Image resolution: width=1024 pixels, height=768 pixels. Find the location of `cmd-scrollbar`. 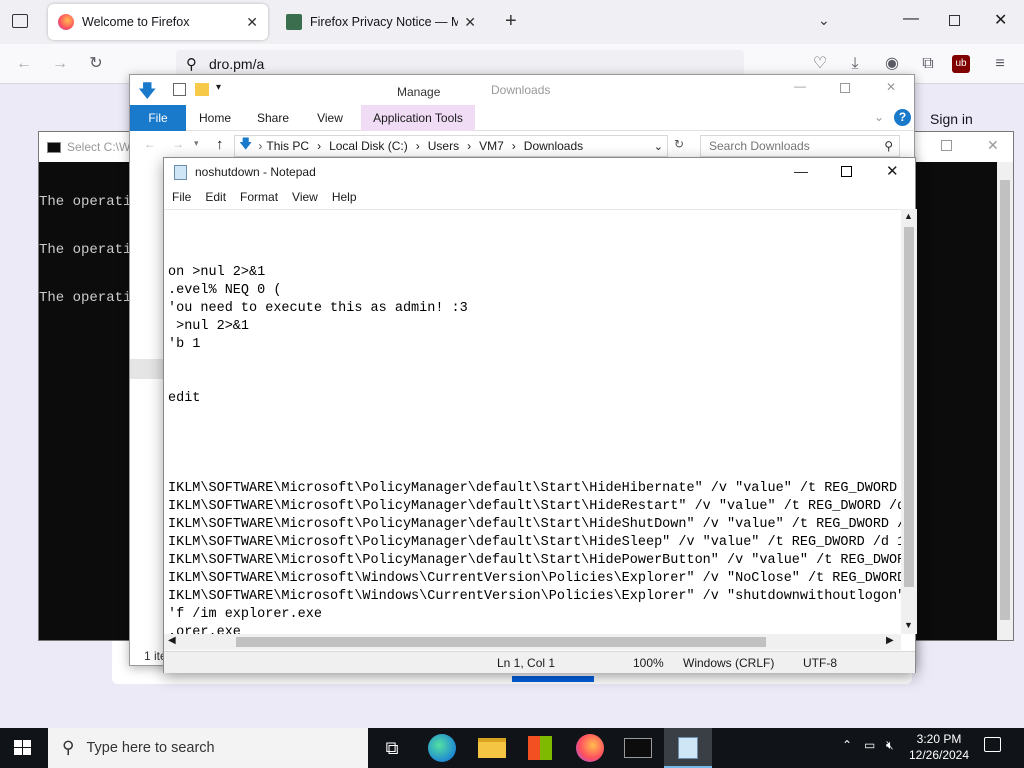

cmd-scrollbar is located at coordinates (1005, 401).